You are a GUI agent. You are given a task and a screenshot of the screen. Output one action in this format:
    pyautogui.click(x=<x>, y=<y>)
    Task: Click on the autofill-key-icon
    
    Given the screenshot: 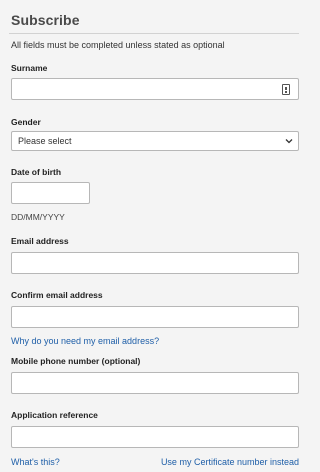 What is the action you would take?
    pyautogui.click(x=286, y=89)
    